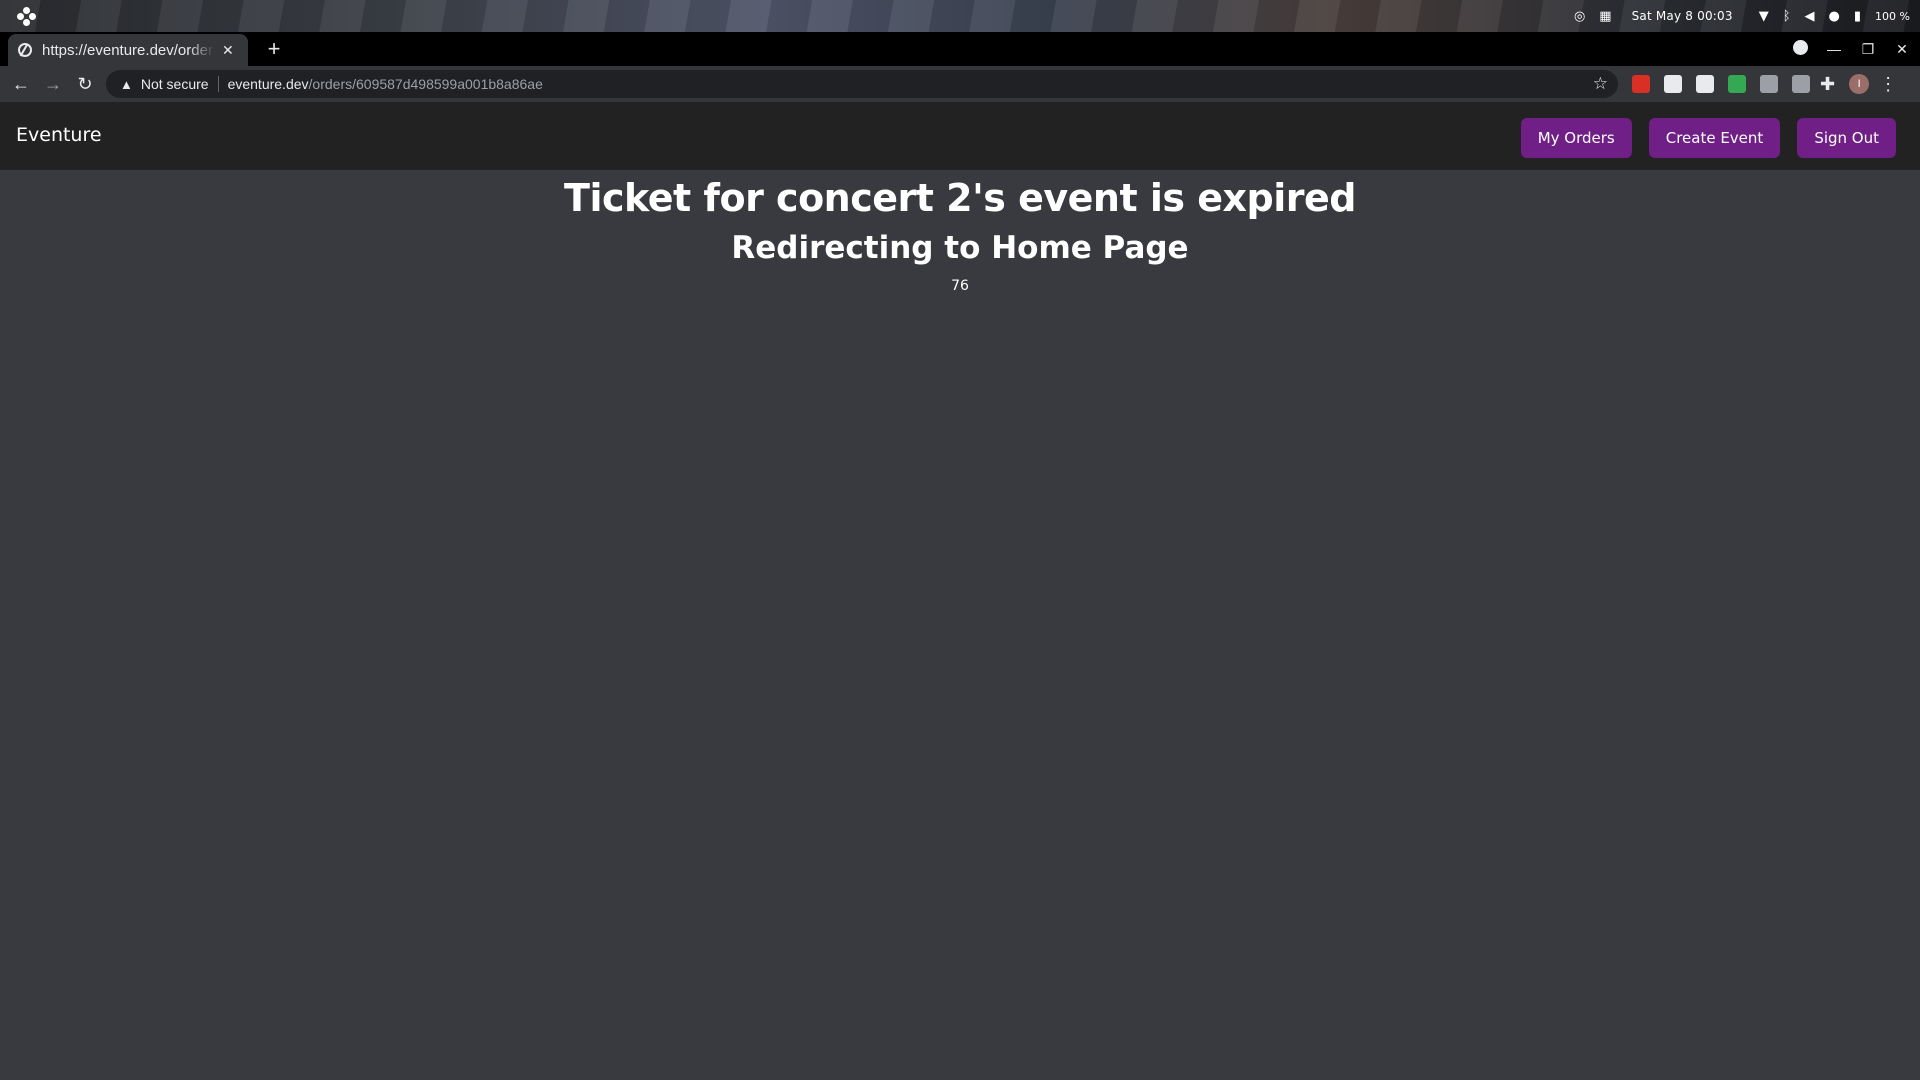 This screenshot has width=1920, height=1080. I want to click on system-tray: ◎ ▦ Sat May 8 00:03 ▼ ᛒ ◀ ● ▮ 100 %, so click(1742, 16).